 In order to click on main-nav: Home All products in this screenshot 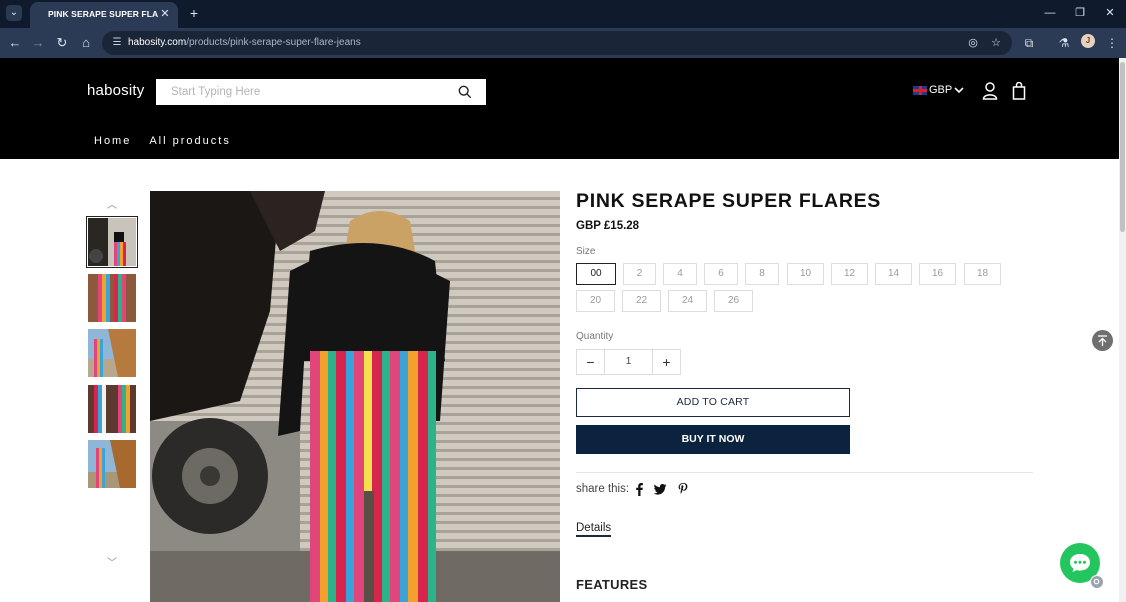, I will do `click(162, 141)`.